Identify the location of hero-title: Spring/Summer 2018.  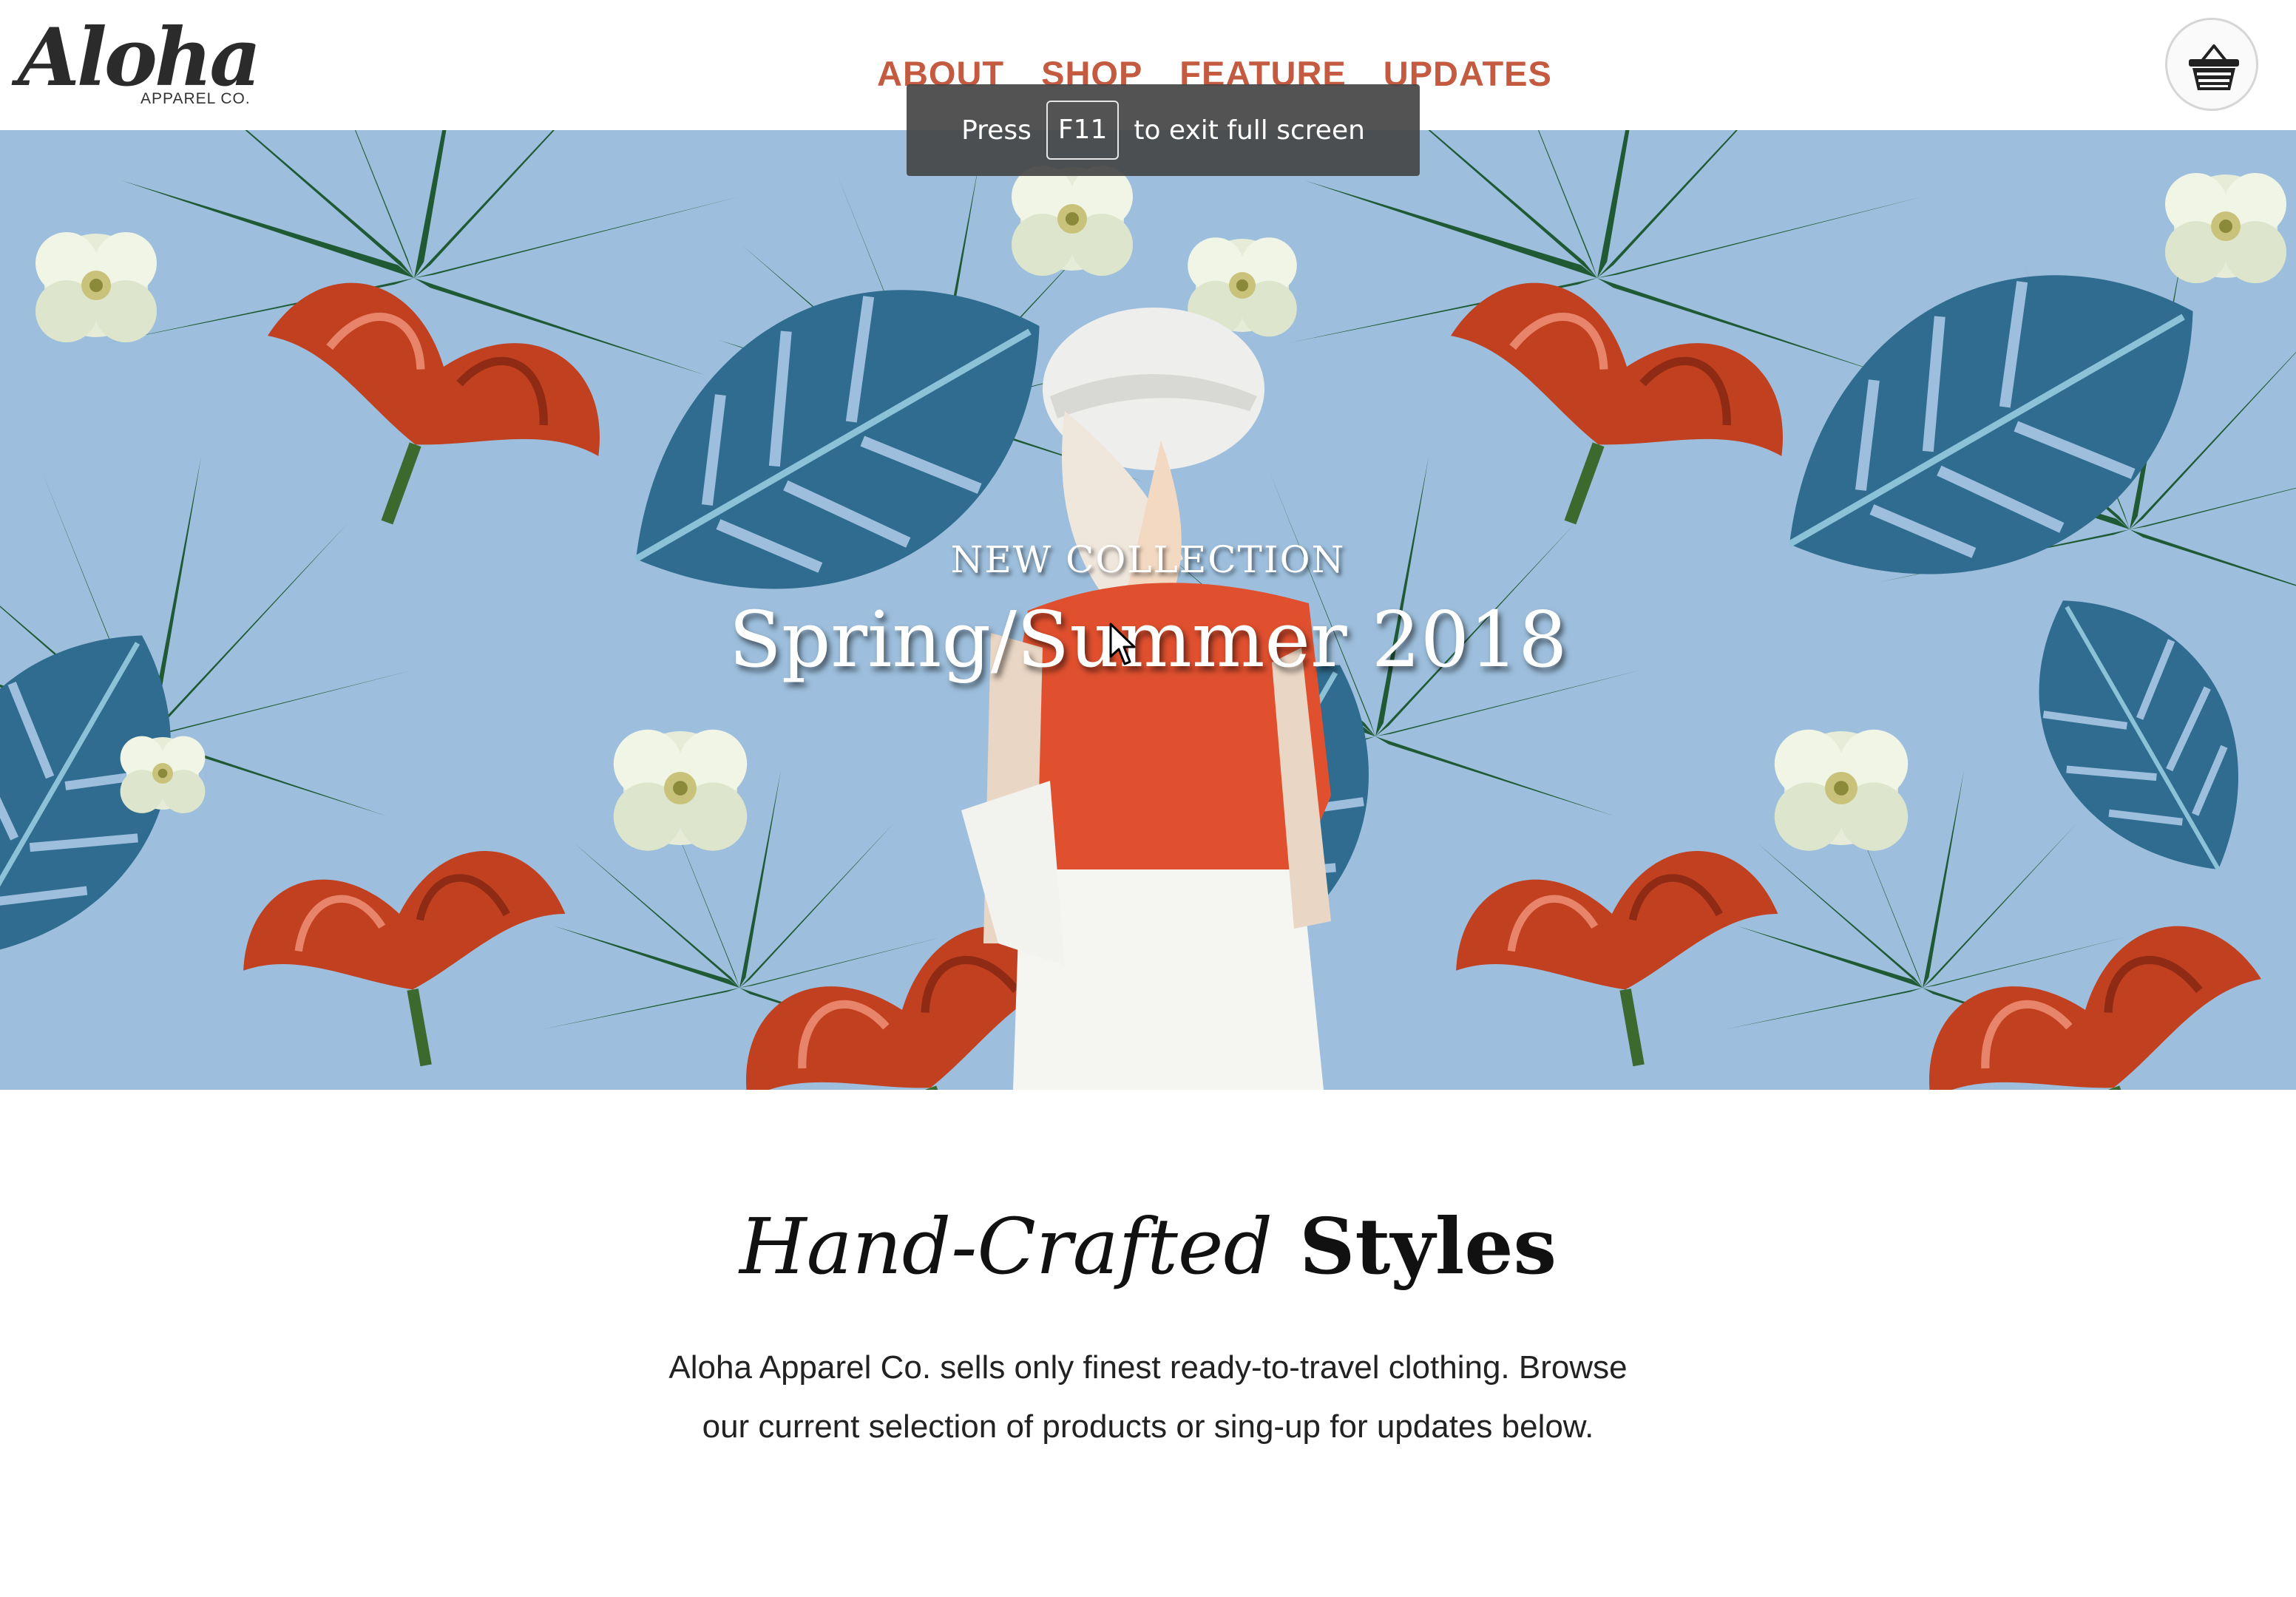
(1148, 639).